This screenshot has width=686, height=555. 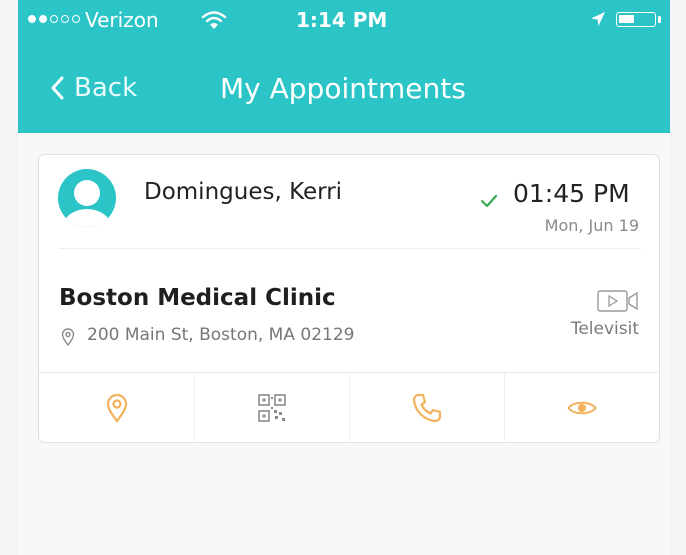 What do you see at coordinates (9, 277) in the screenshot?
I see `left-margin` at bounding box center [9, 277].